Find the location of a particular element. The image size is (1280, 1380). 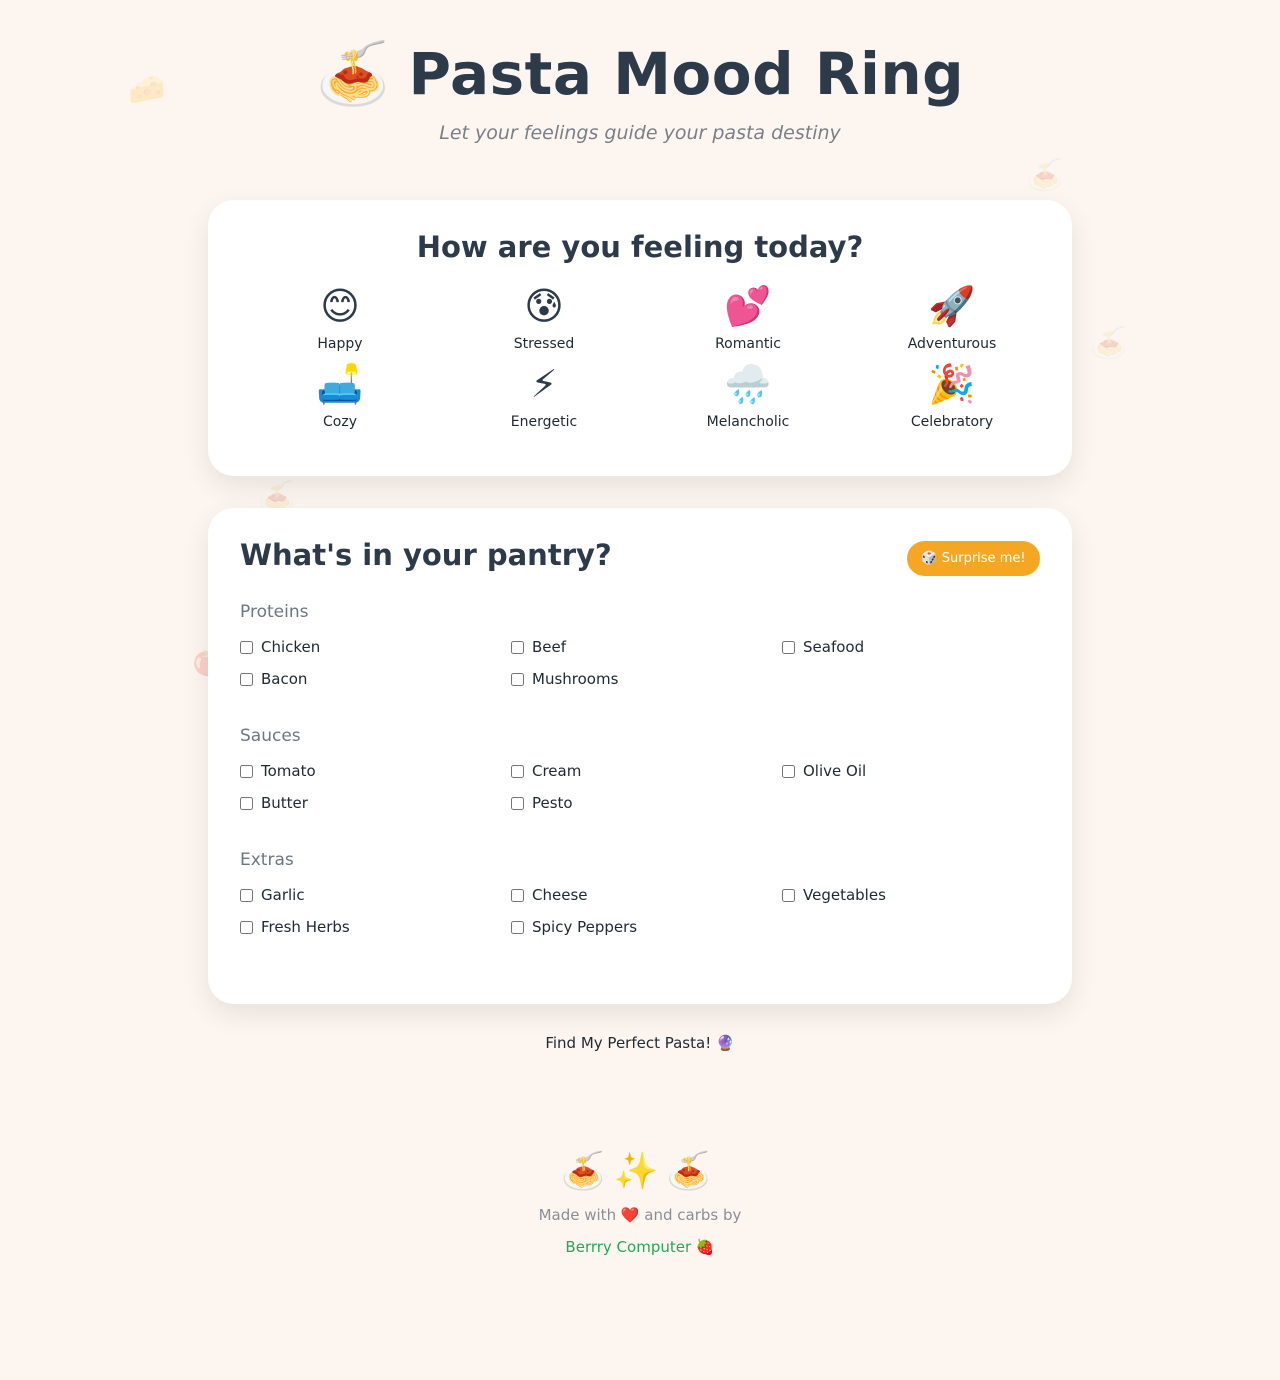

option-label: Butter is located at coordinates (284, 803).